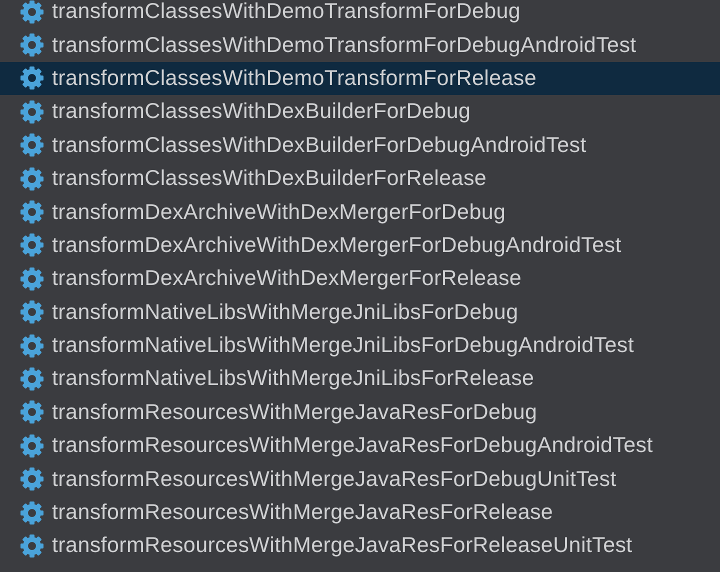  I want to click on task-label: transformClassesWithDexBuilderForRelease, so click(269, 179).